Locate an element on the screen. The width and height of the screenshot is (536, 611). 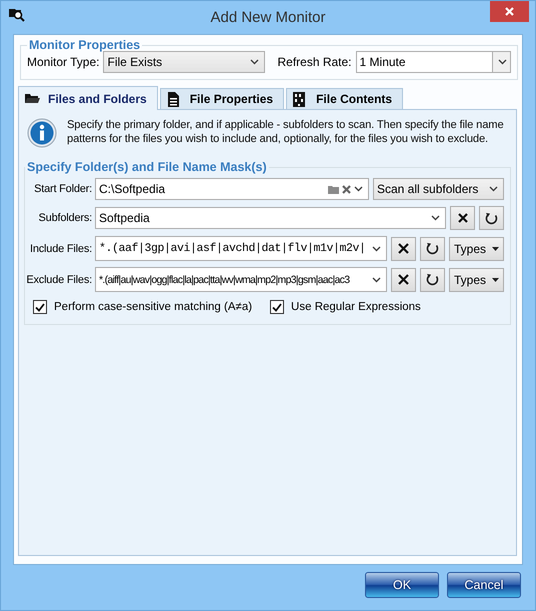
field-label: Exclude Files: is located at coordinates (58, 280).